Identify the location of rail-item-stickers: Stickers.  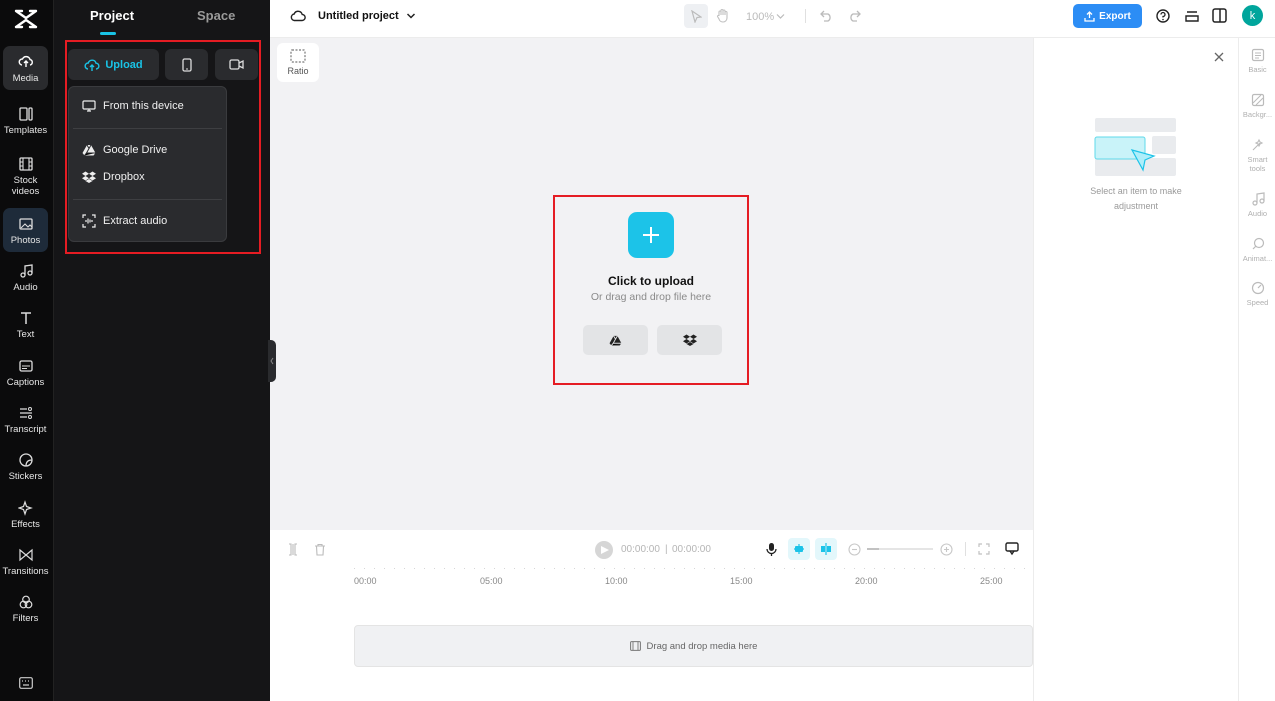
(25, 467).